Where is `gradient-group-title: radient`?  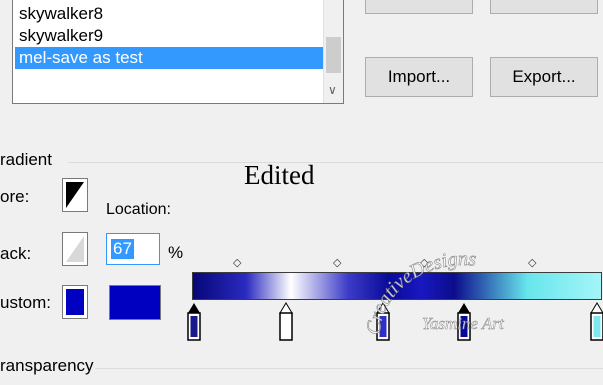 gradient-group-title: radient is located at coordinates (26, 159).